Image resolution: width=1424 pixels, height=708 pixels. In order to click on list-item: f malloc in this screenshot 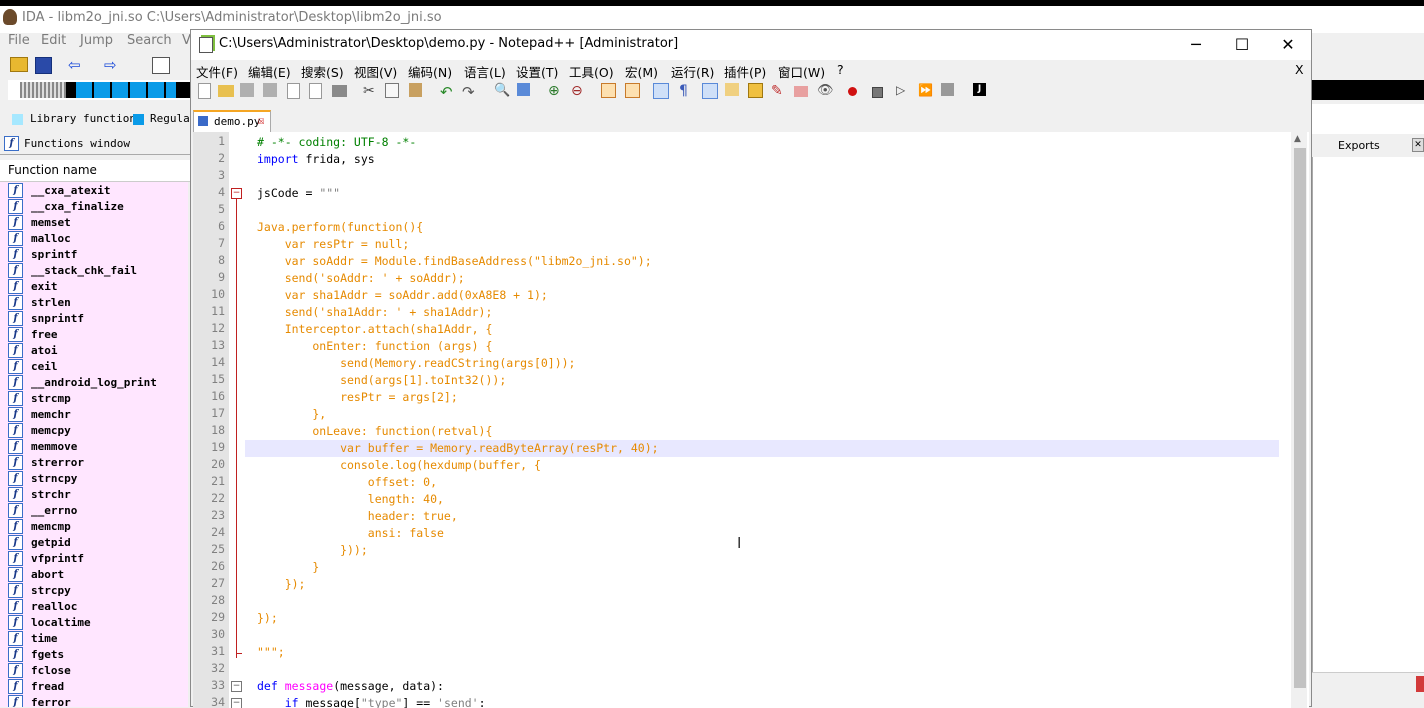, I will do `click(94, 238)`.